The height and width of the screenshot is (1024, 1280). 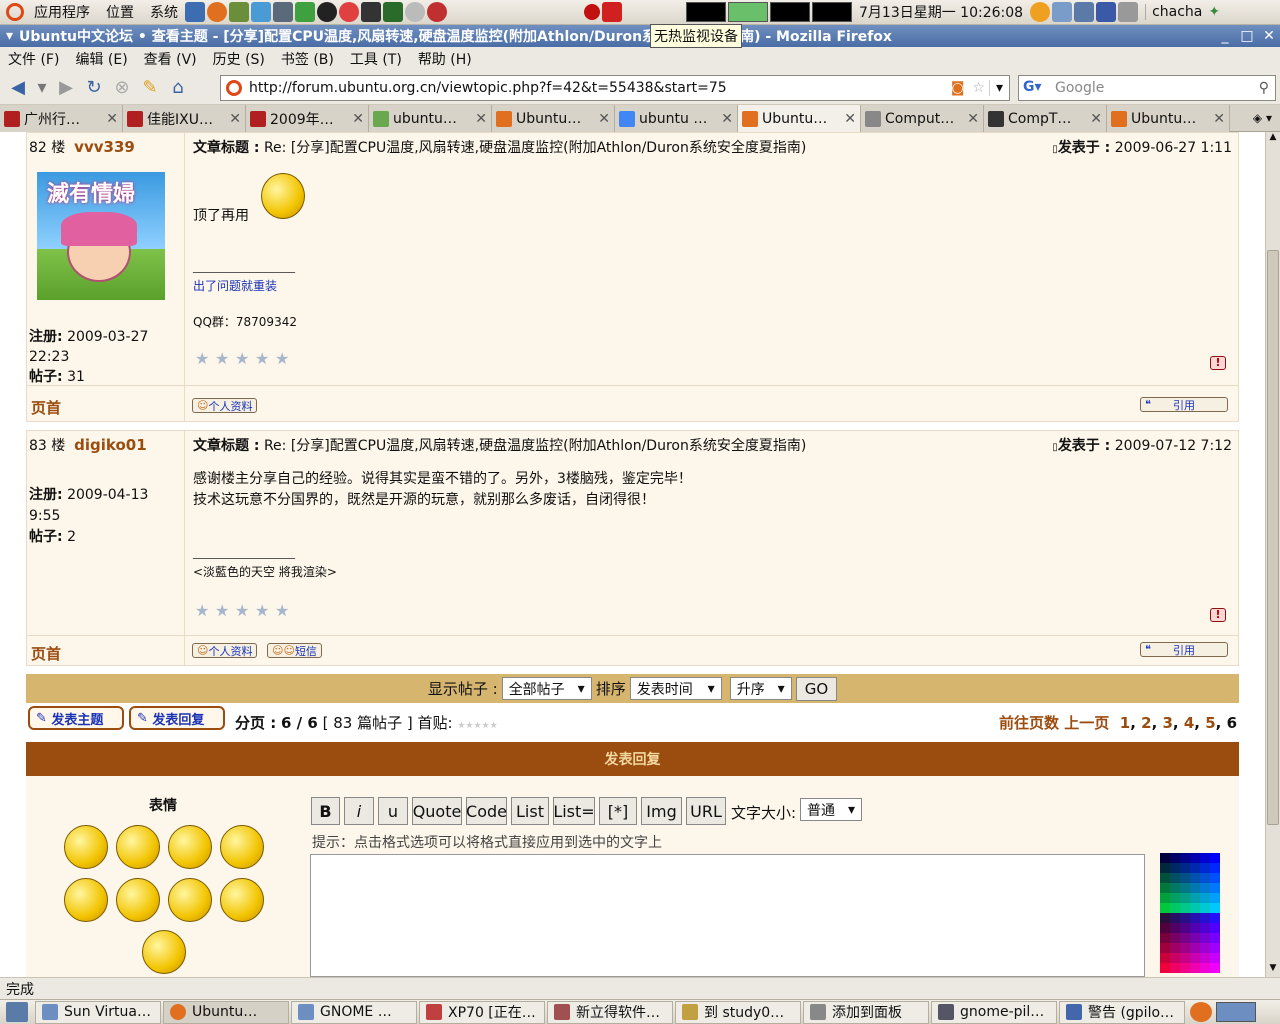 What do you see at coordinates (101, 59) in the screenshot?
I see `menu-edit: 编辑 (E)` at bounding box center [101, 59].